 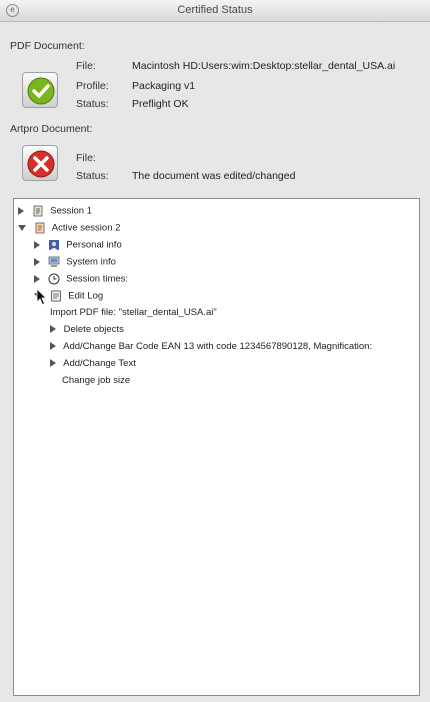 I want to click on cross-icon, so click(x=41, y=164).